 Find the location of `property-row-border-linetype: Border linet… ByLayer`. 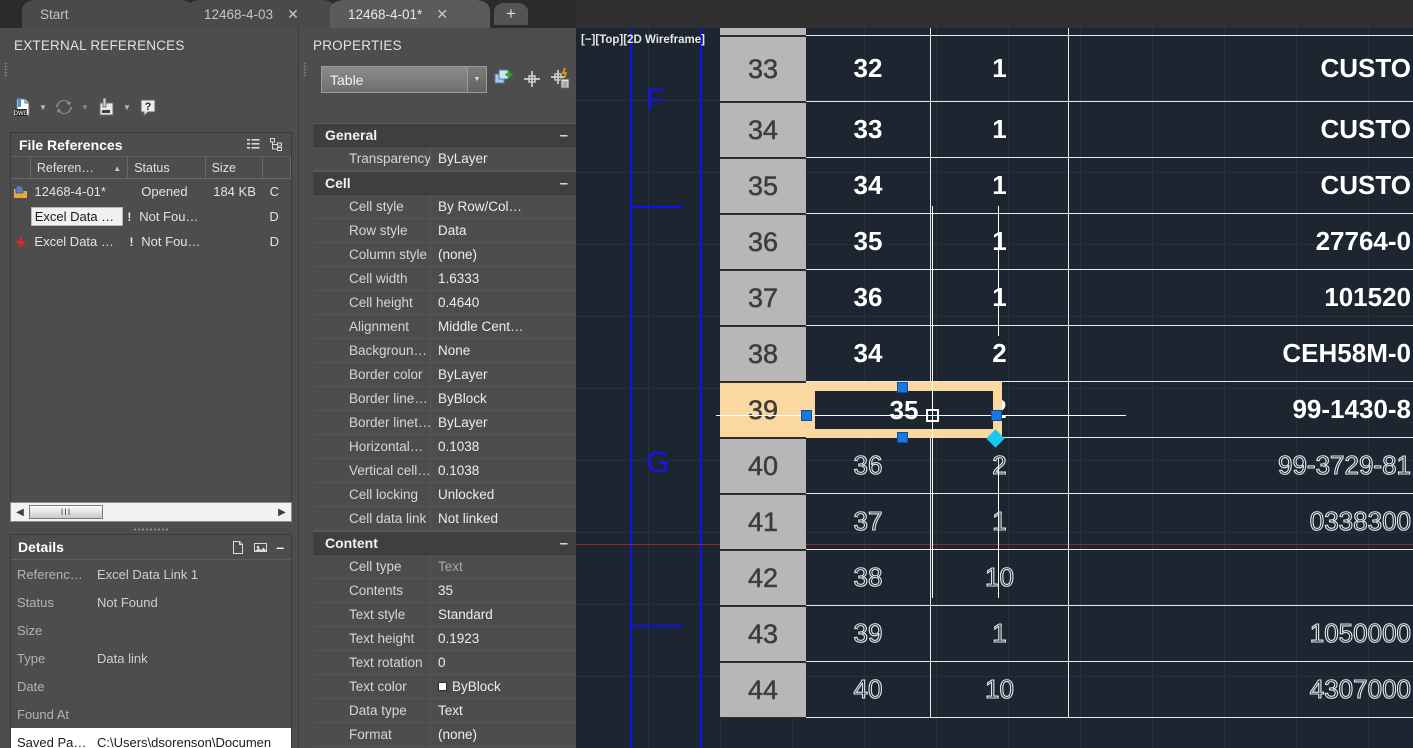

property-row-border-linetype: Border linet… ByLayer is located at coordinates (445, 422).